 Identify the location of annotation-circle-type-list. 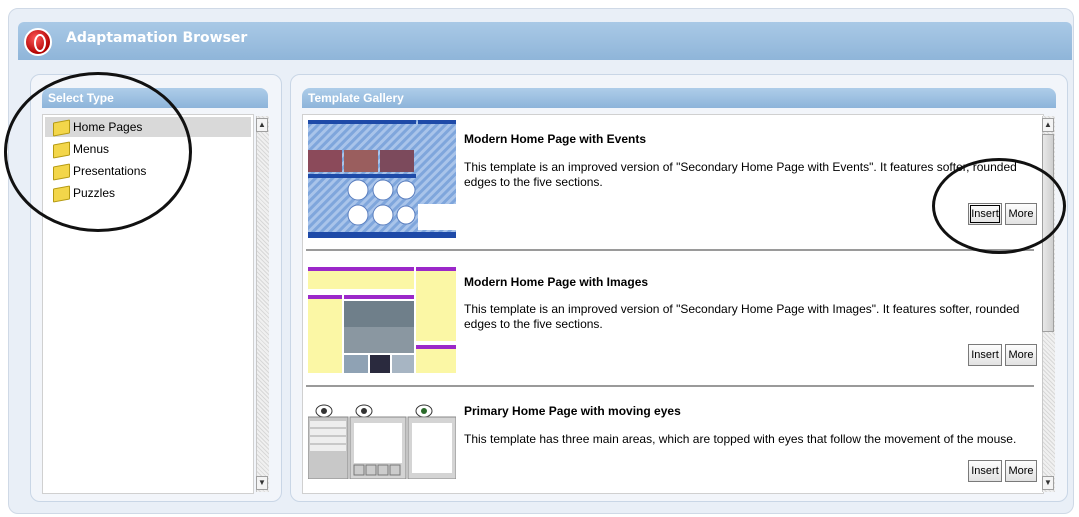
(98, 152).